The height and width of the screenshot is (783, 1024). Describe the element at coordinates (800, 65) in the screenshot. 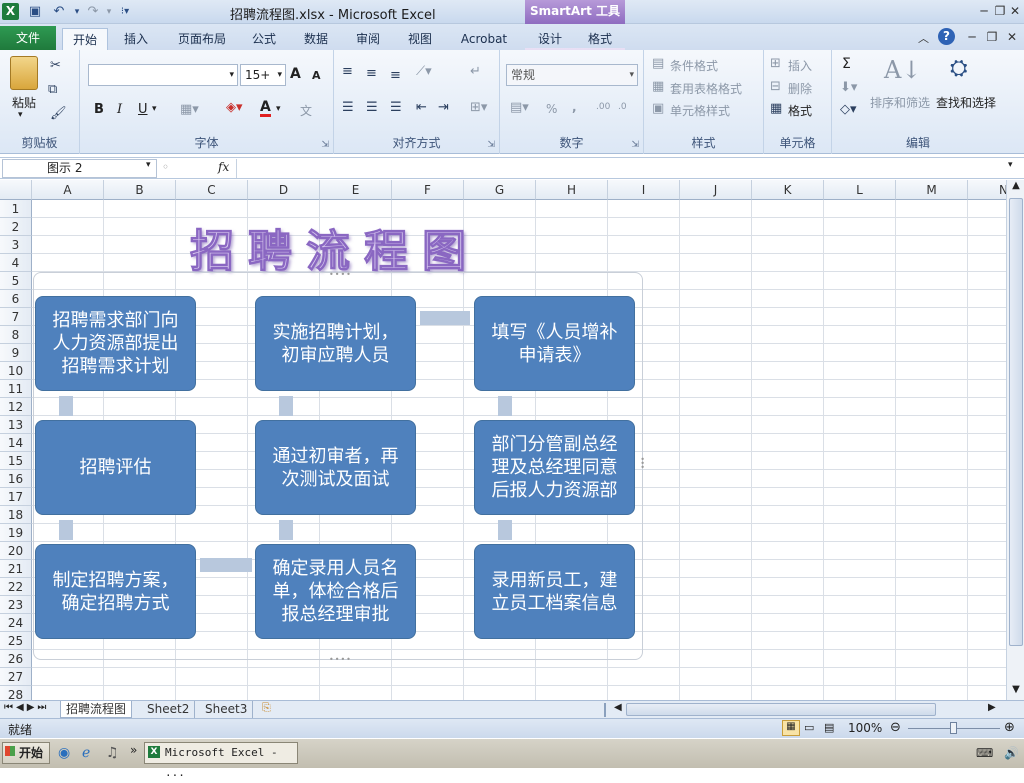

I see `insert-cells-button: 插入` at that location.